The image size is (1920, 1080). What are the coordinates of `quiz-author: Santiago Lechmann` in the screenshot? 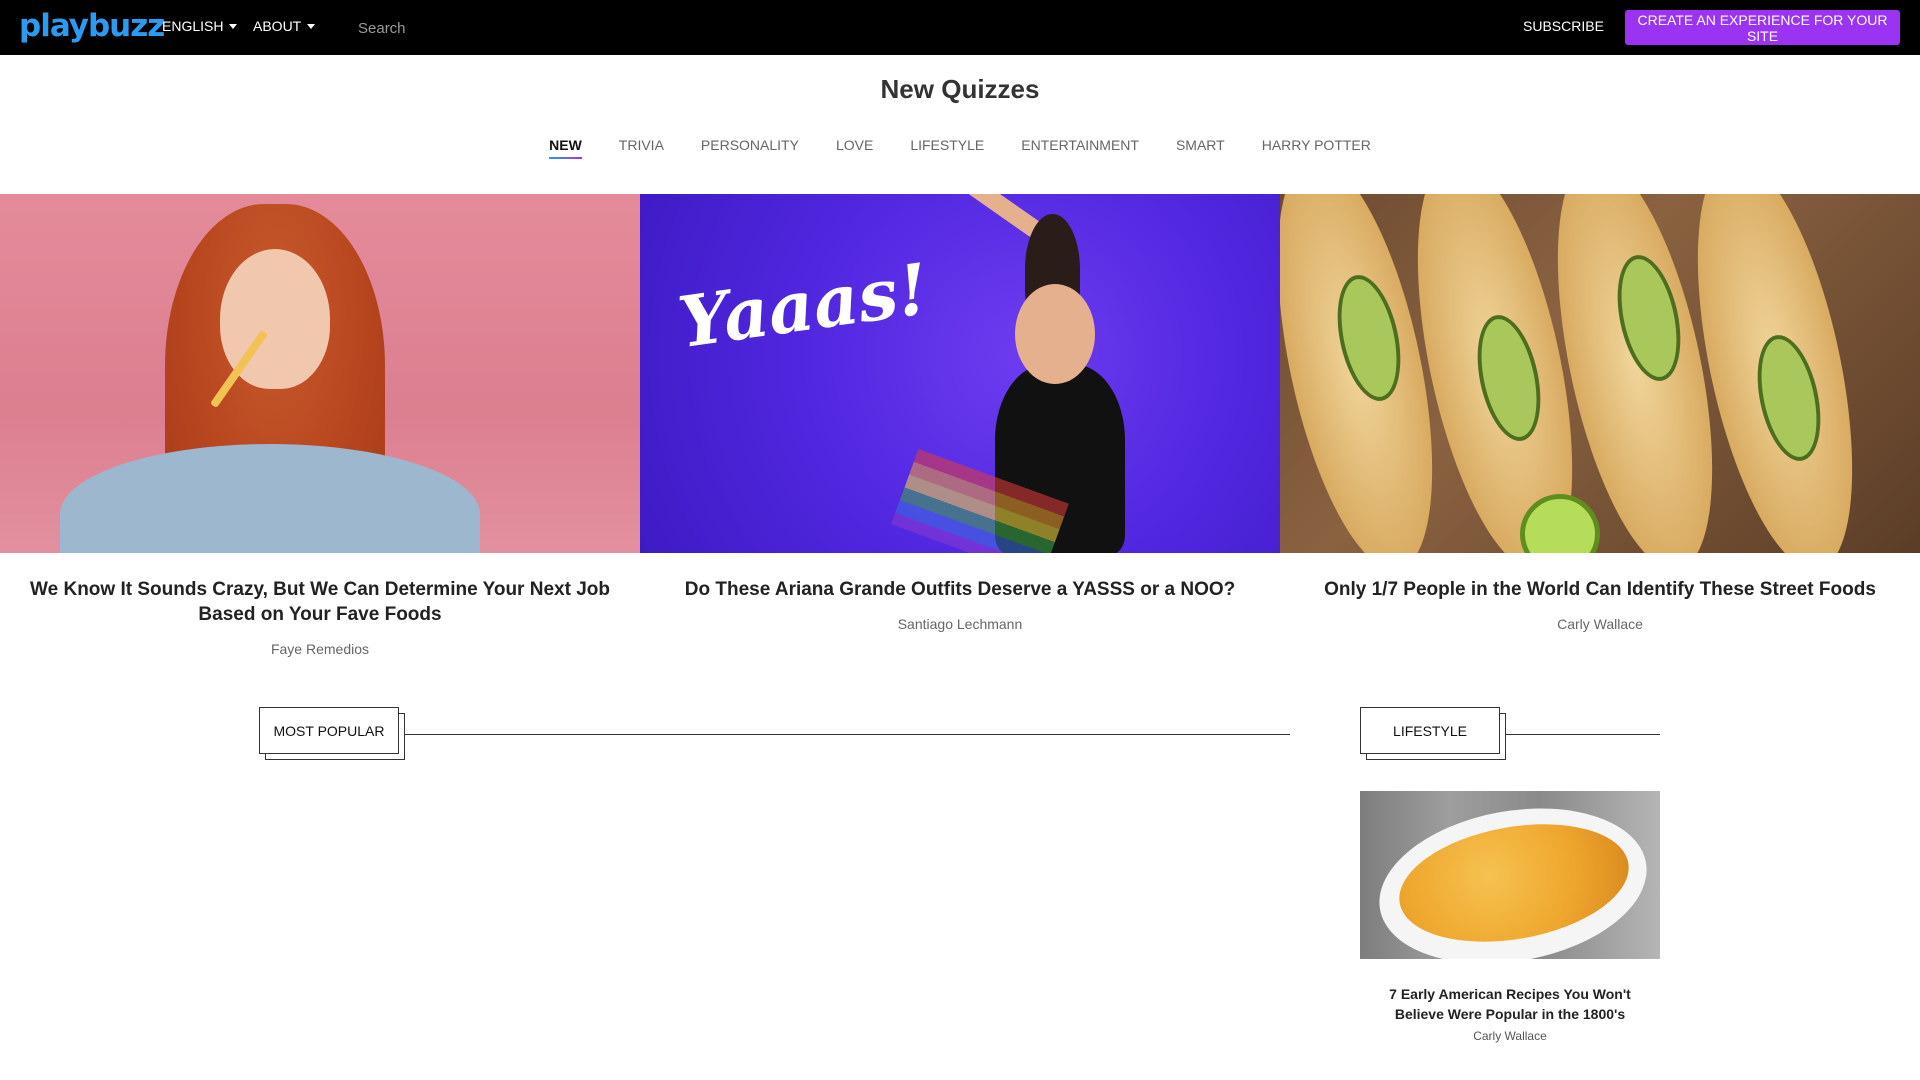 It's located at (960, 624).